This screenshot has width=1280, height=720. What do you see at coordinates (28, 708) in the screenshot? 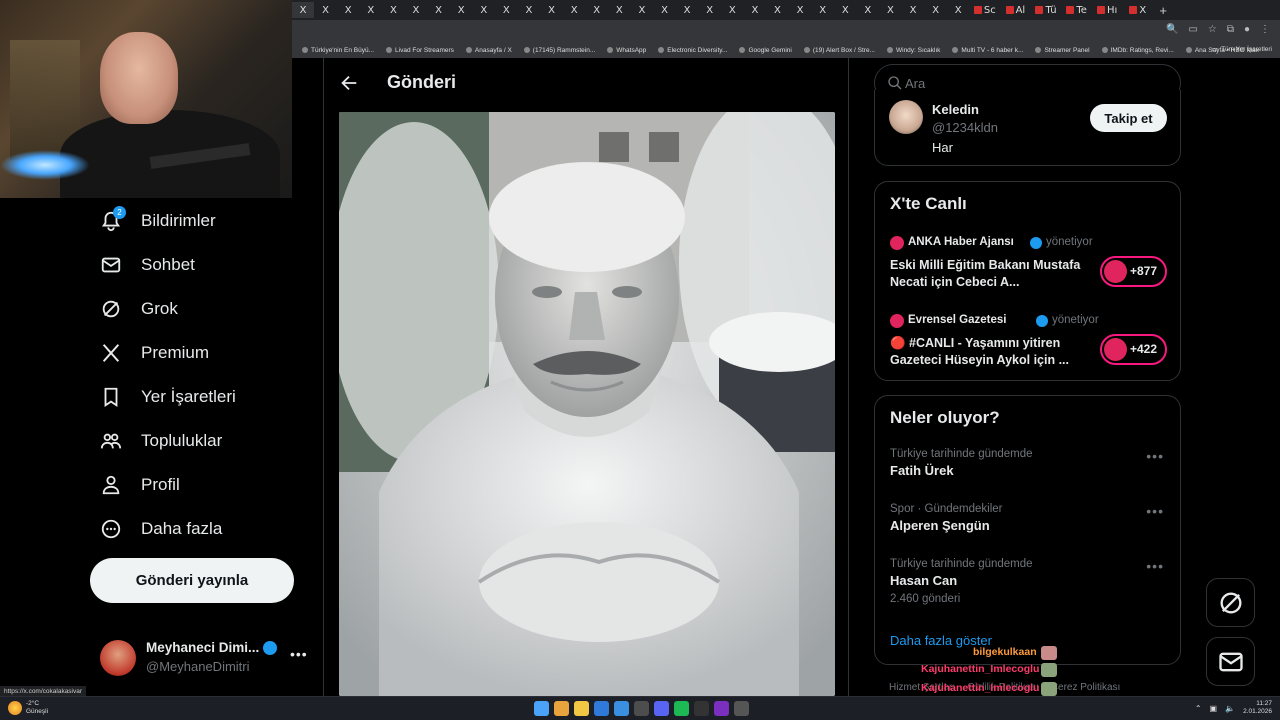
I see `weather-widget: -2°C Güneşli` at bounding box center [28, 708].